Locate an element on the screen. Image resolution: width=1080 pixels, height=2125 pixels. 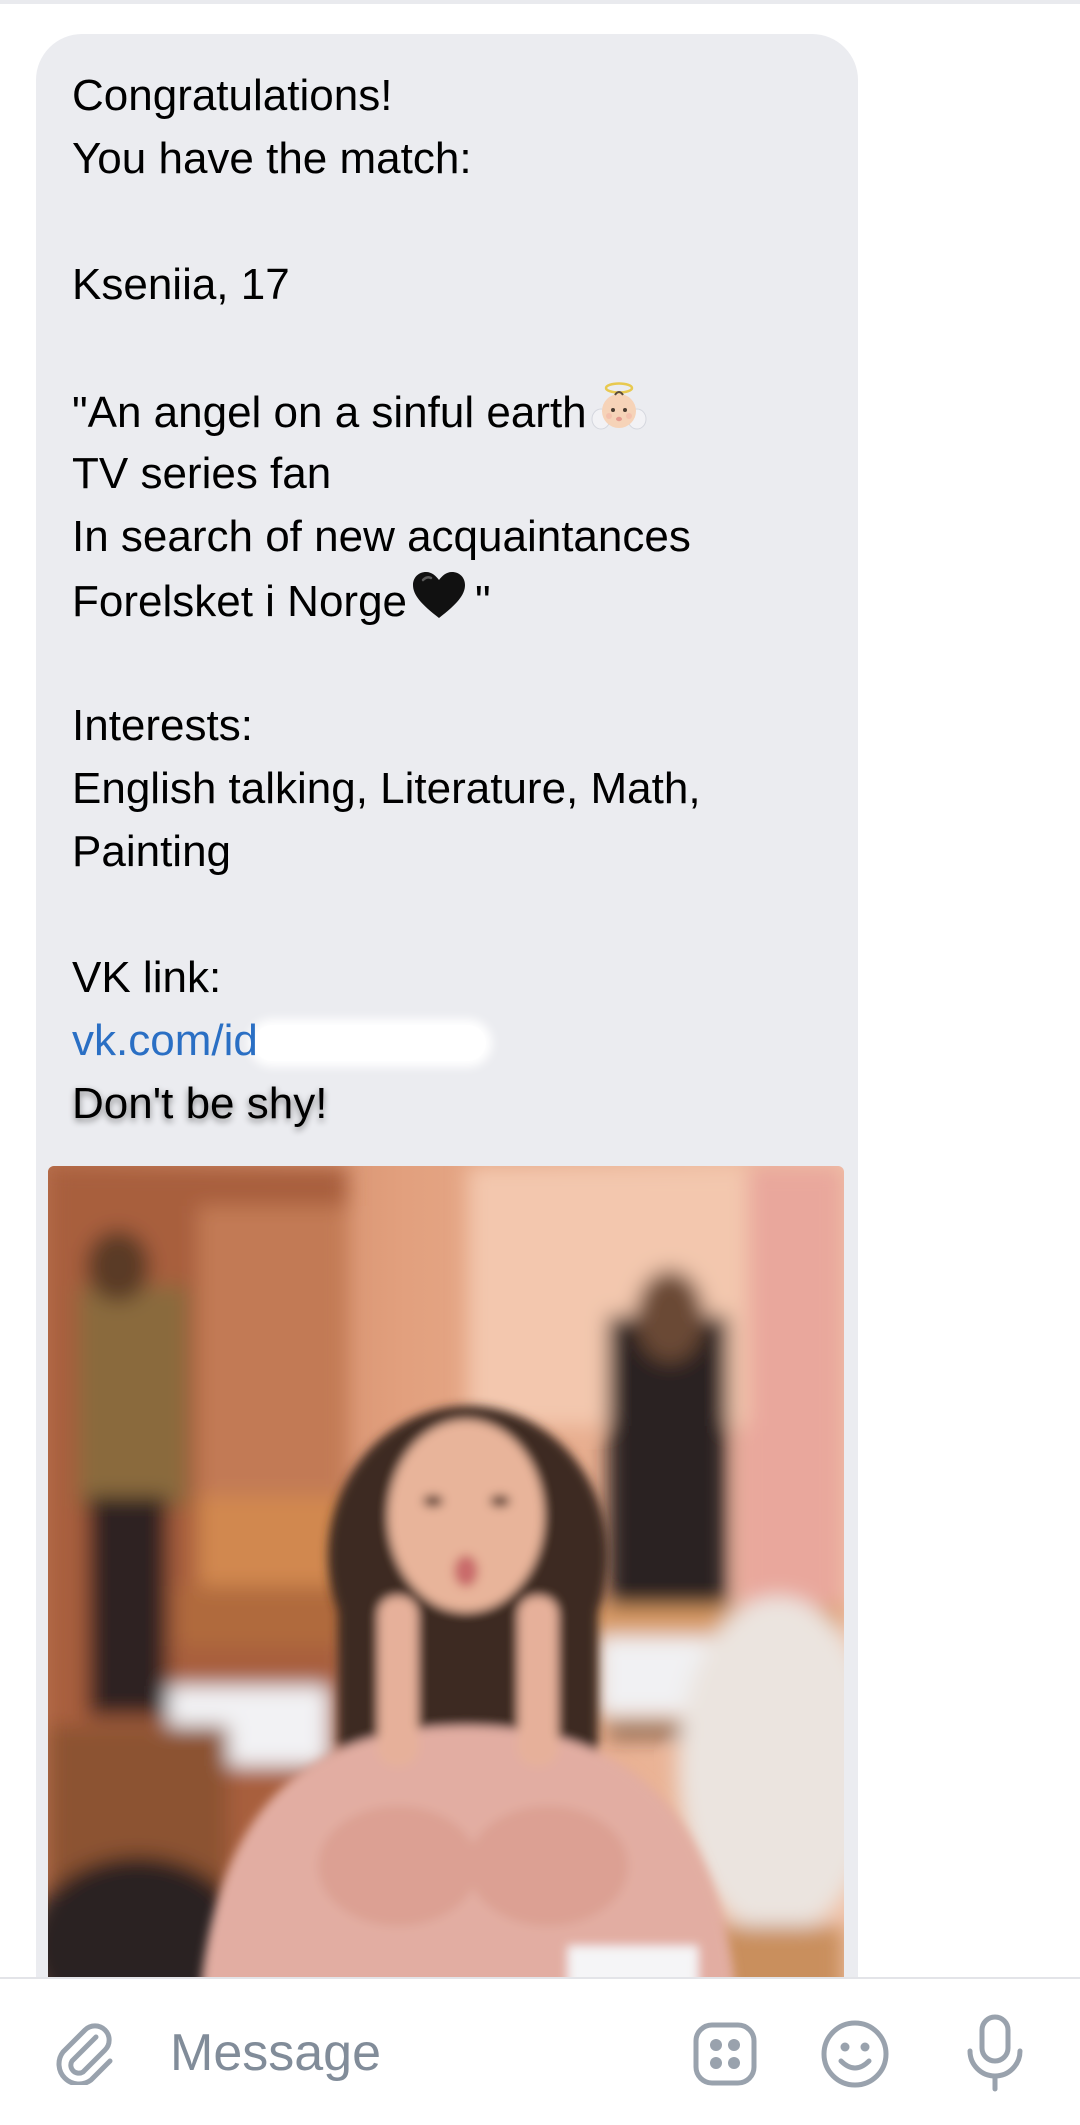
vk-link-label: VK link: is located at coordinates (147, 977).